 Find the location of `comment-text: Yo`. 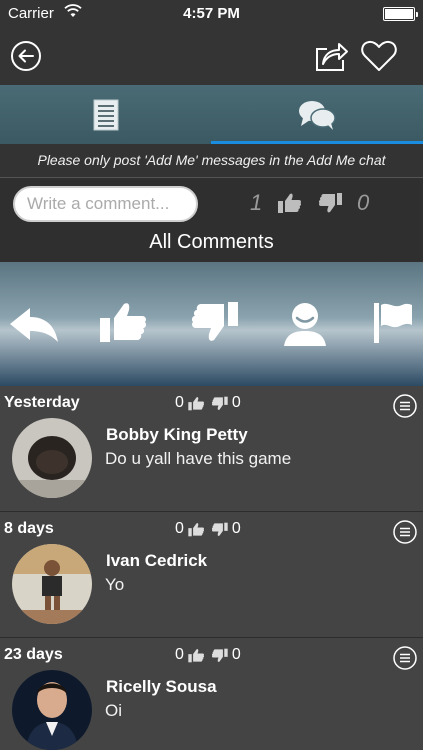

comment-text: Yo is located at coordinates (115, 584).